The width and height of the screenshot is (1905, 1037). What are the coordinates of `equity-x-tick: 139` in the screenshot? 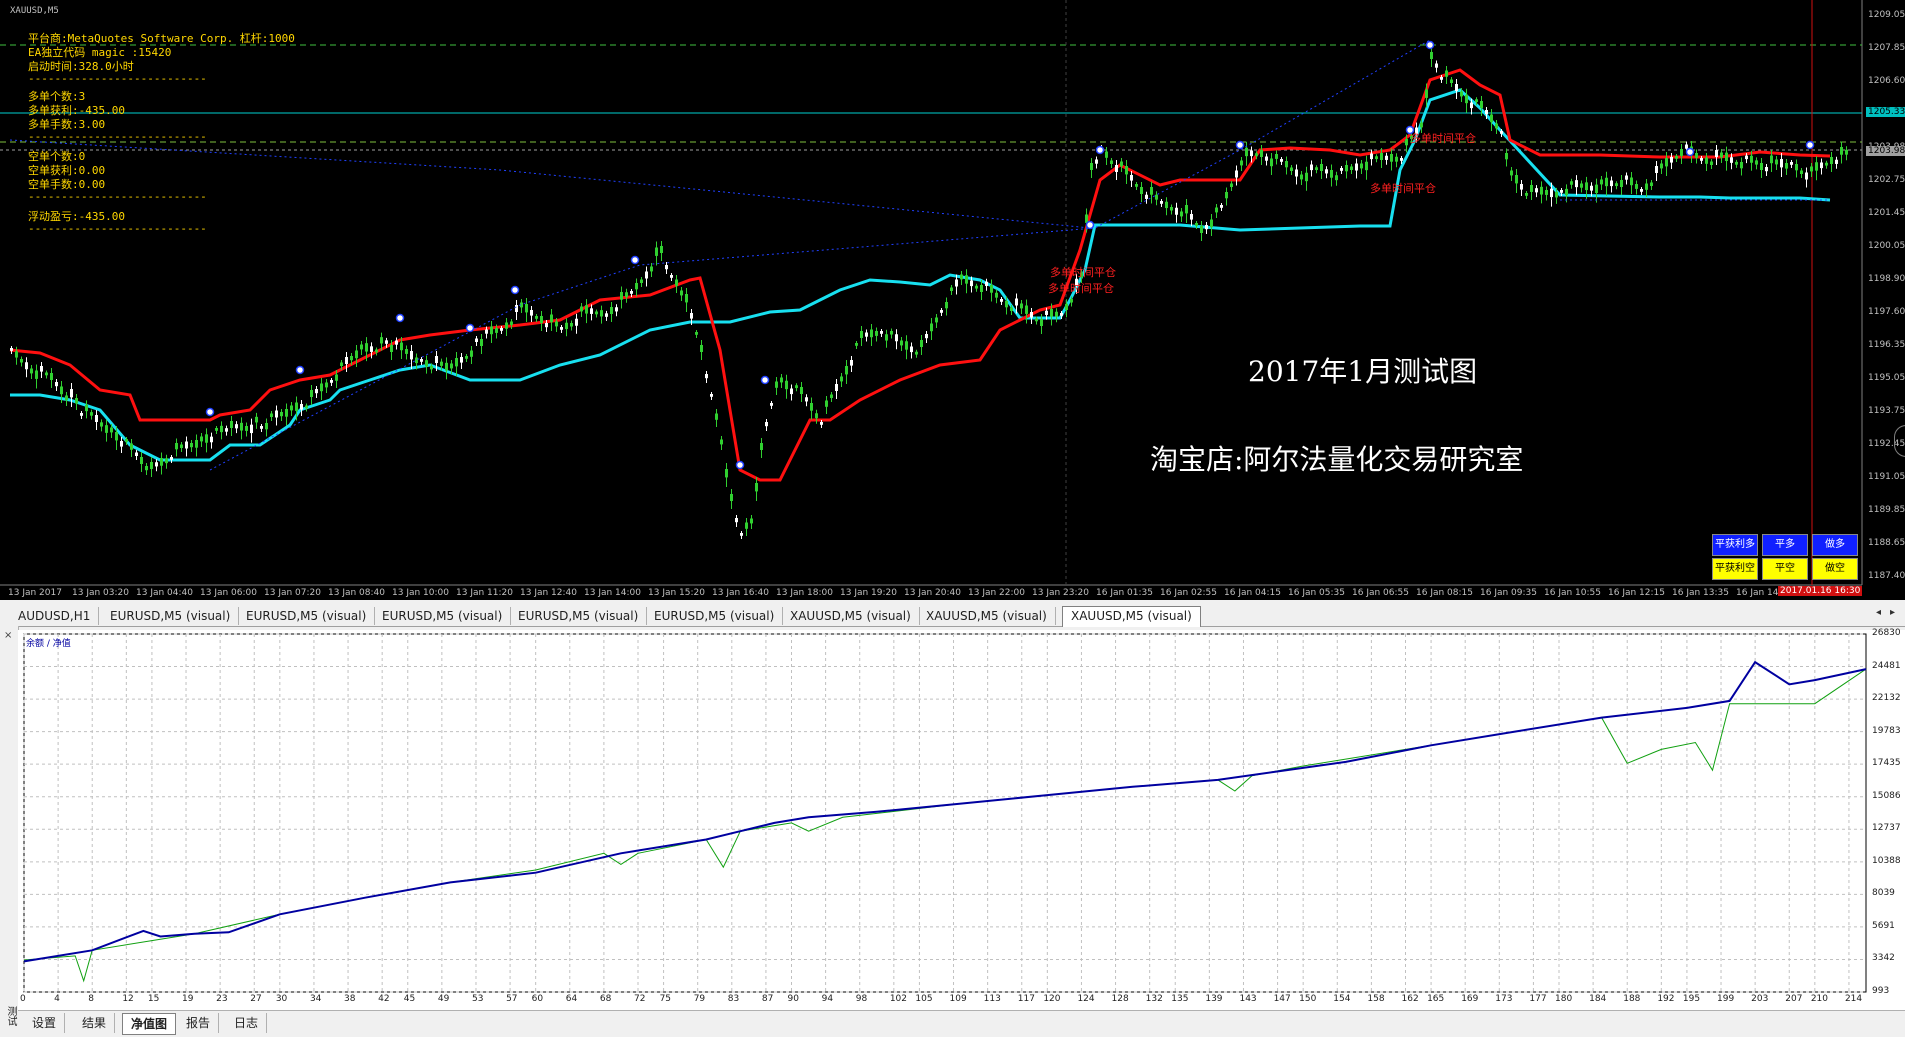 It's located at (1214, 999).